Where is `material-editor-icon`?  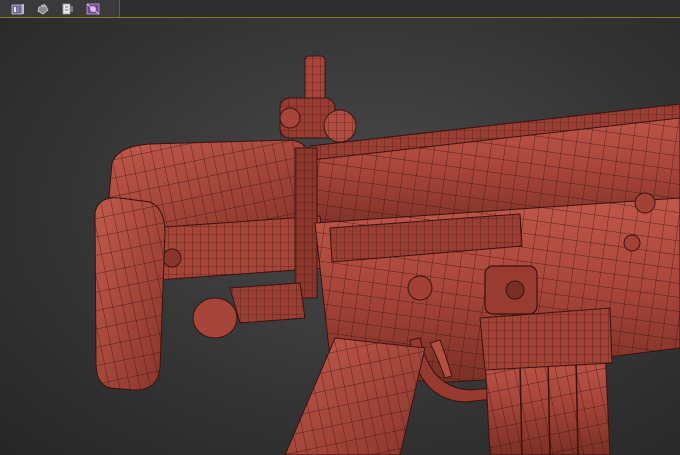 material-editor-icon is located at coordinates (93, 8).